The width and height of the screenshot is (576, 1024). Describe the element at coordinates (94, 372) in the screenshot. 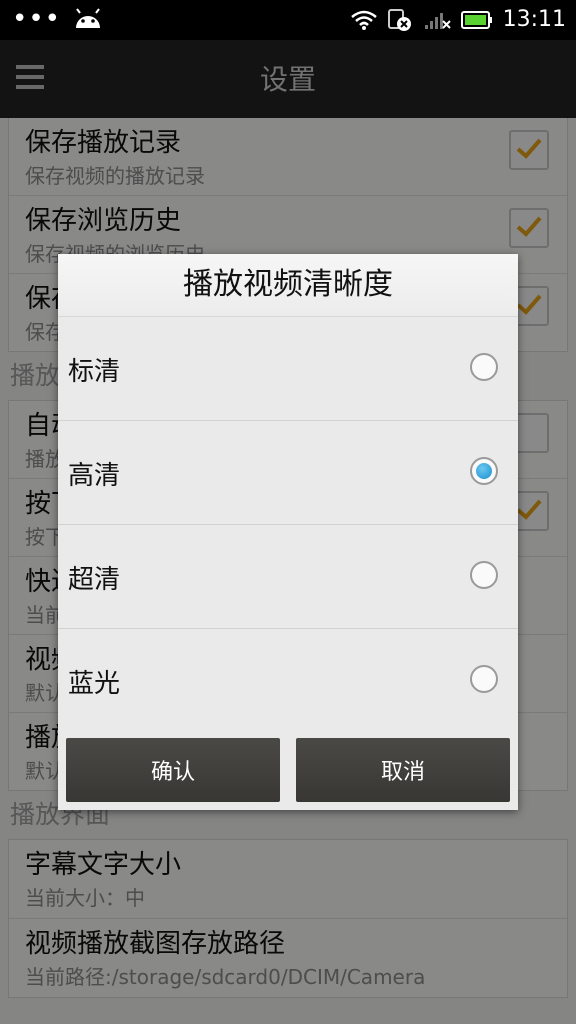

I see `option-label: 标清` at that location.